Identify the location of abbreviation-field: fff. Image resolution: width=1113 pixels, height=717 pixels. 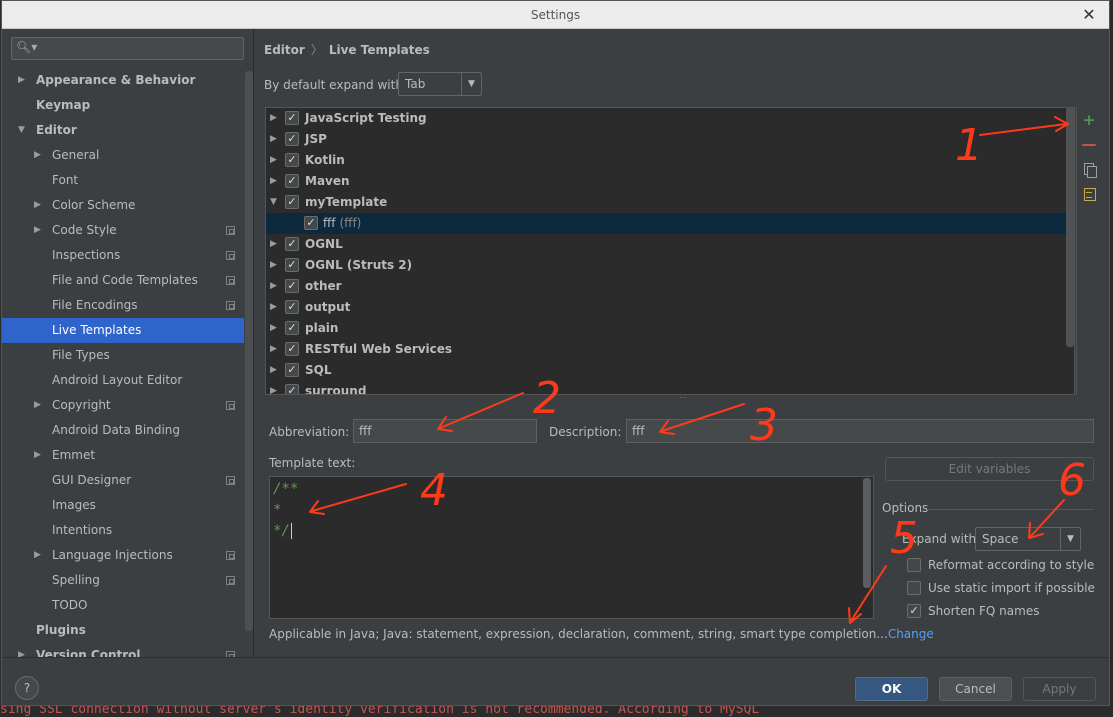
(445, 431).